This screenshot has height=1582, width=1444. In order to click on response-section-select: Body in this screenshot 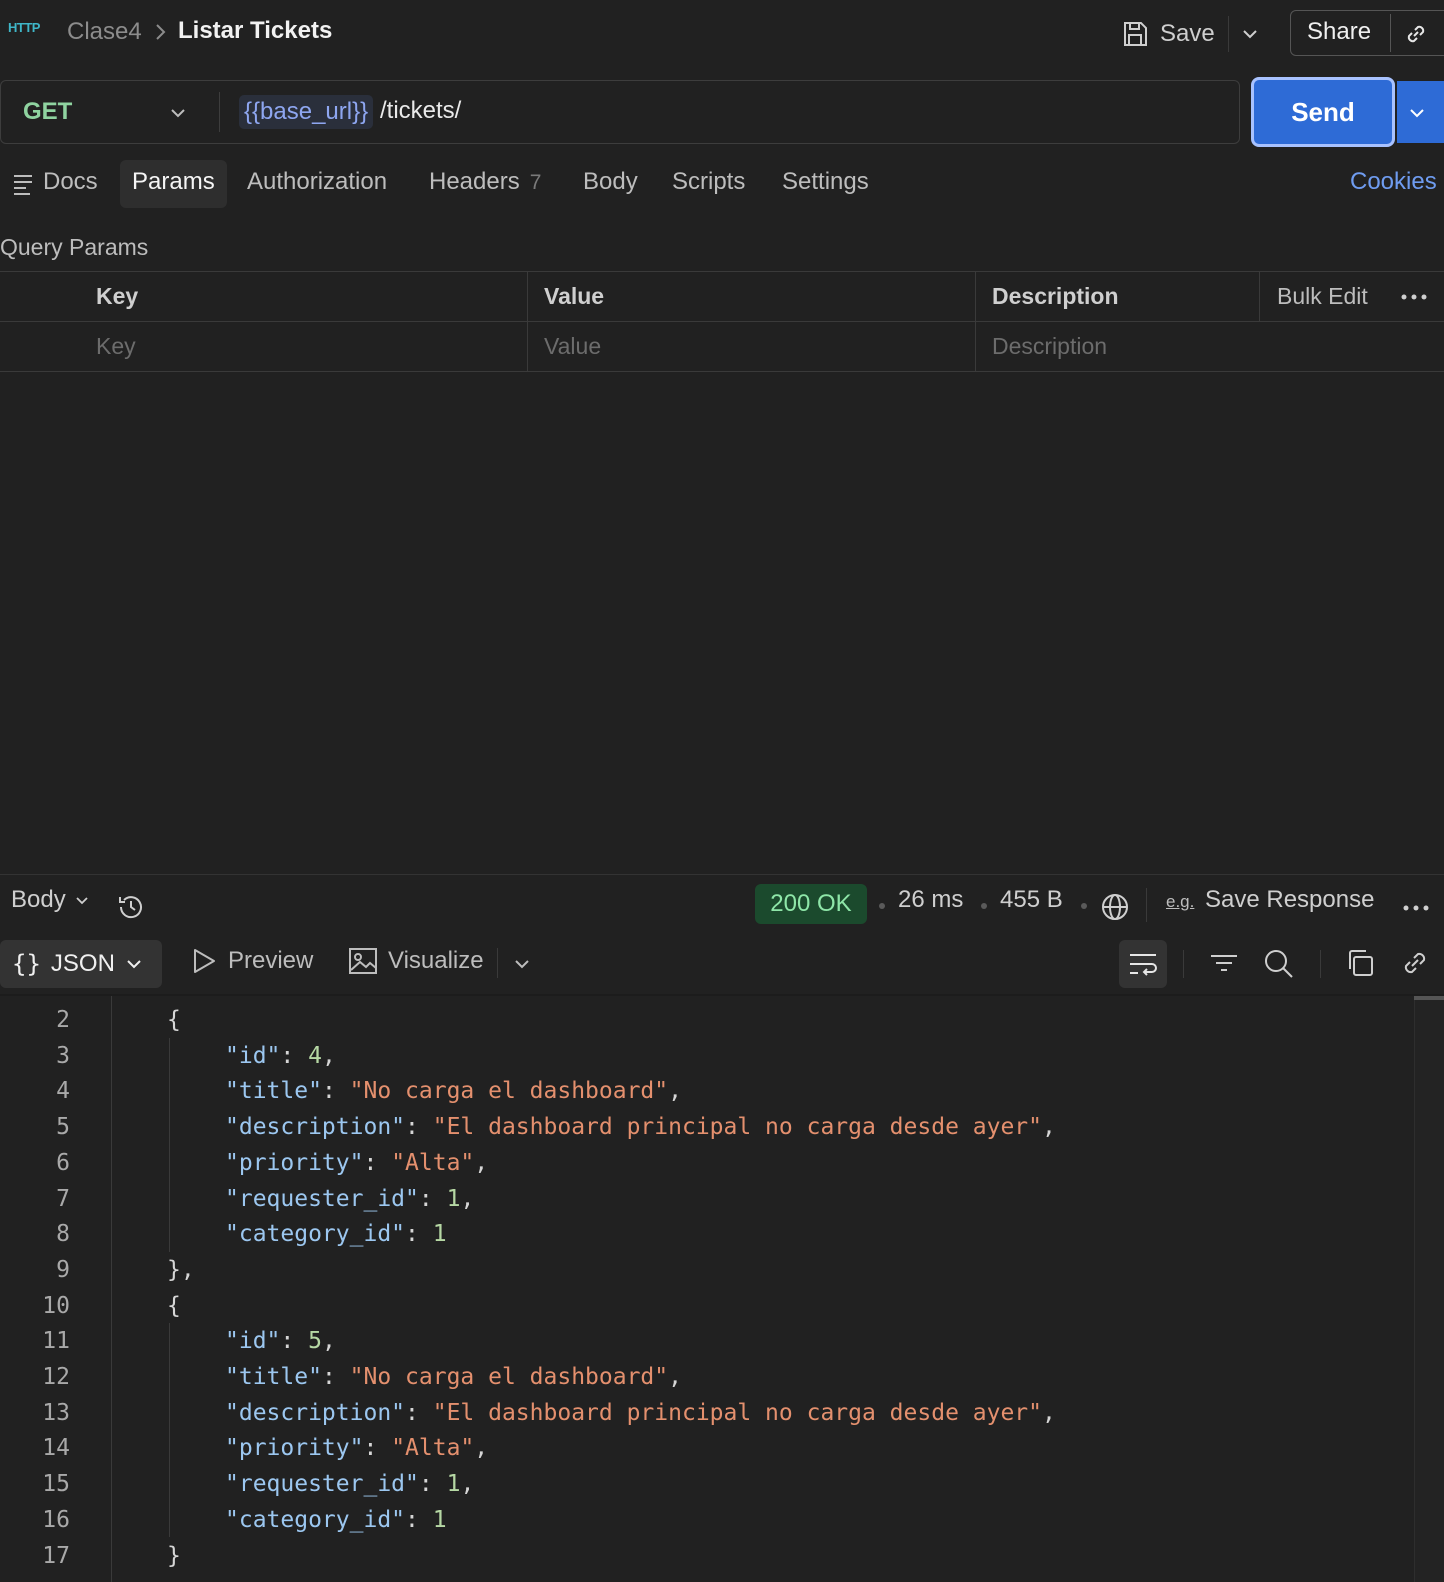, I will do `click(50, 900)`.